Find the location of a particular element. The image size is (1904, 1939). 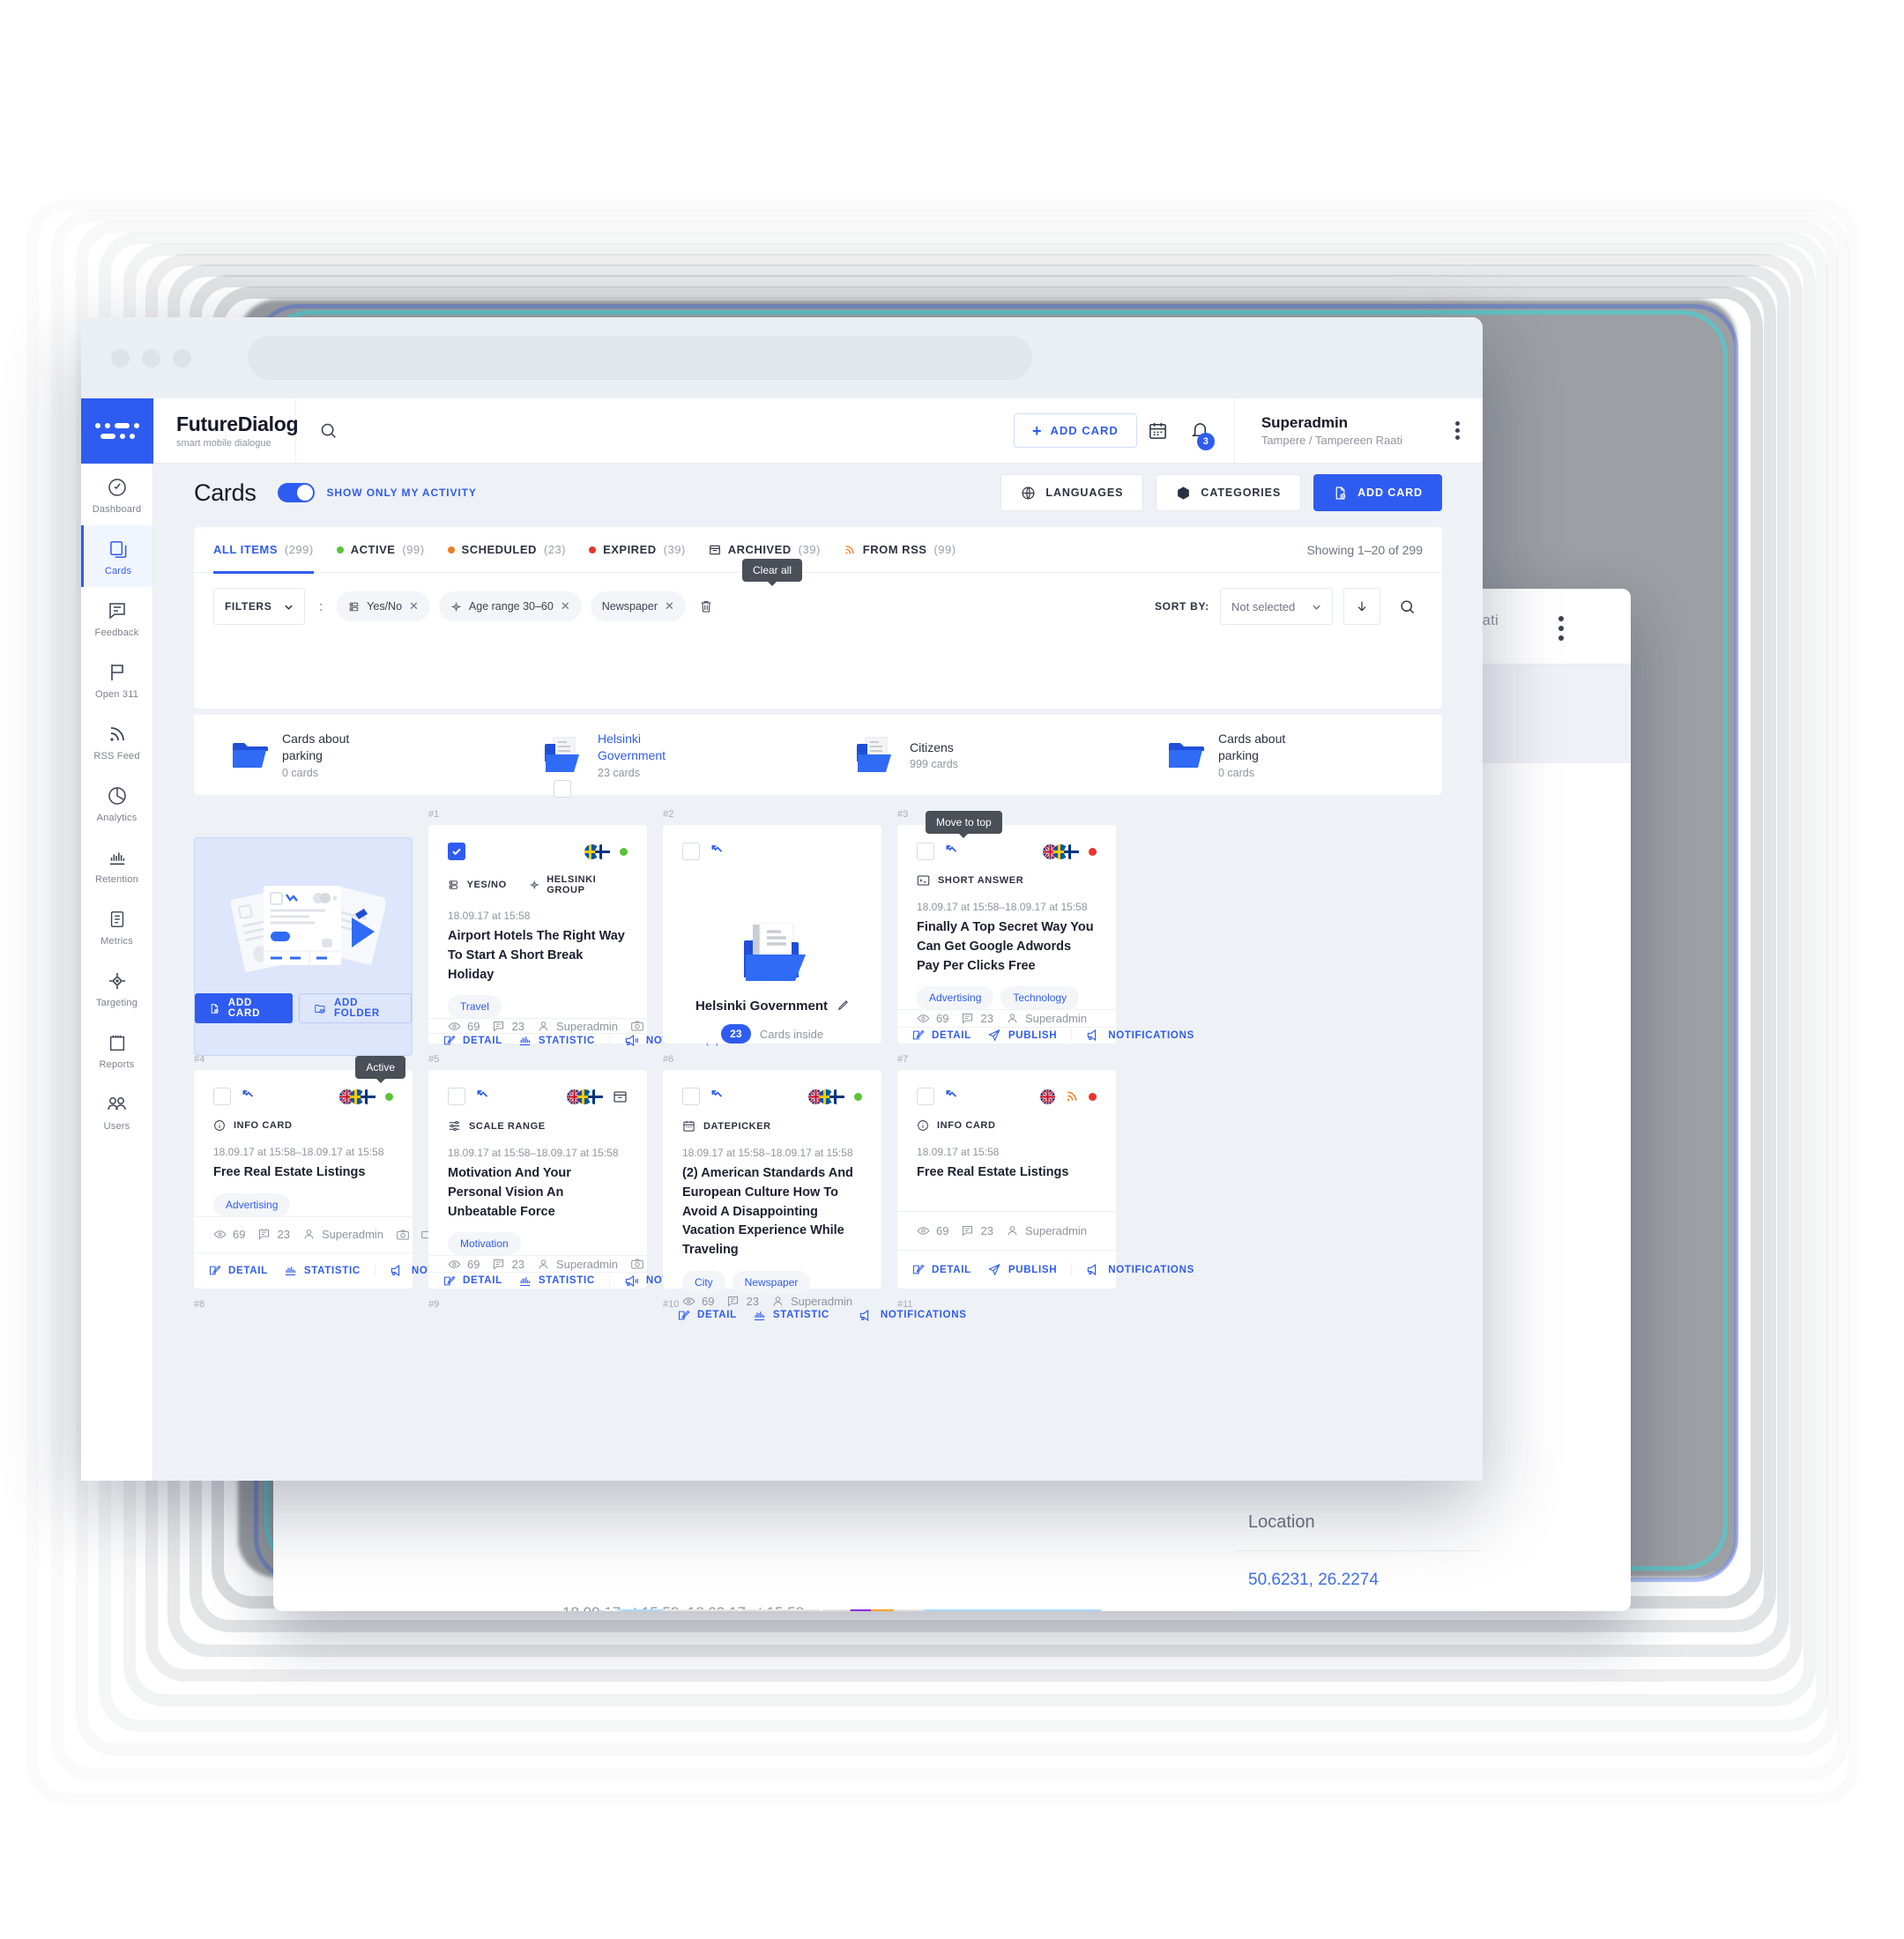

card-search-button is located at coordinates (1407, 606).